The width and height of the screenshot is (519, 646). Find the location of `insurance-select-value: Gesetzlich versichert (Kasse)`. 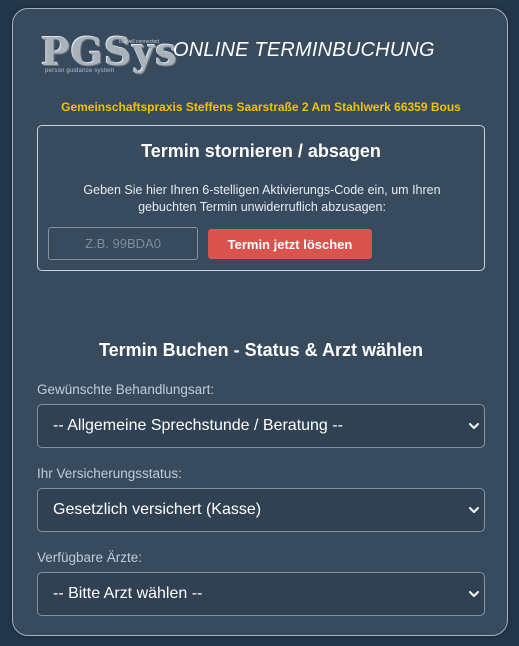

insurance-select-value: Gesetzlich versichert (Kasse) is located at coordinates (157, 509).